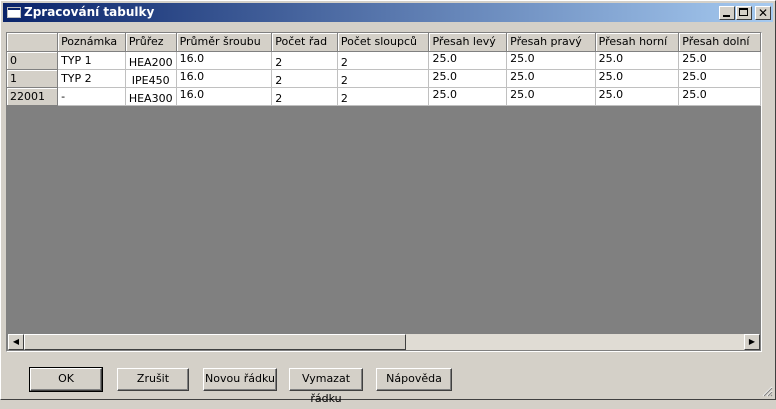  What do you see at coordinates (151, 96) in the screenshot?
I see `cell-prurez: HEA300` at bounding box center [151, 96].